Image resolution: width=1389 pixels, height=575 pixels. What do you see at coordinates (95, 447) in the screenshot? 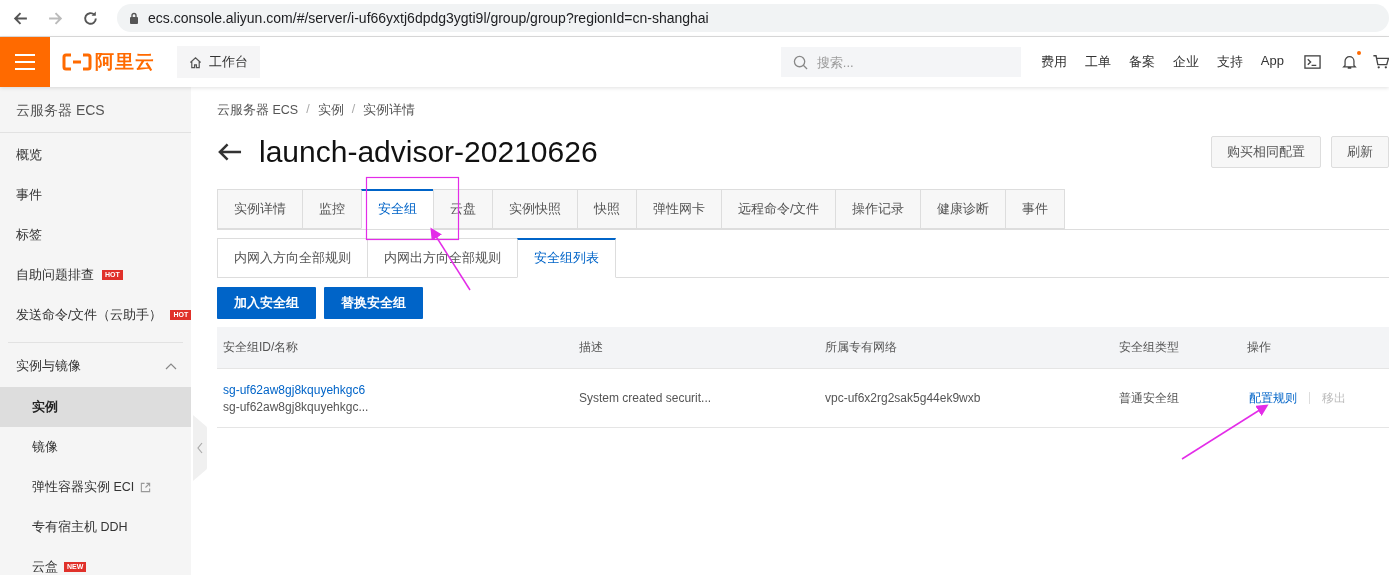
I see `sidebar-item: 镜像` at bounding box center [95, 447].